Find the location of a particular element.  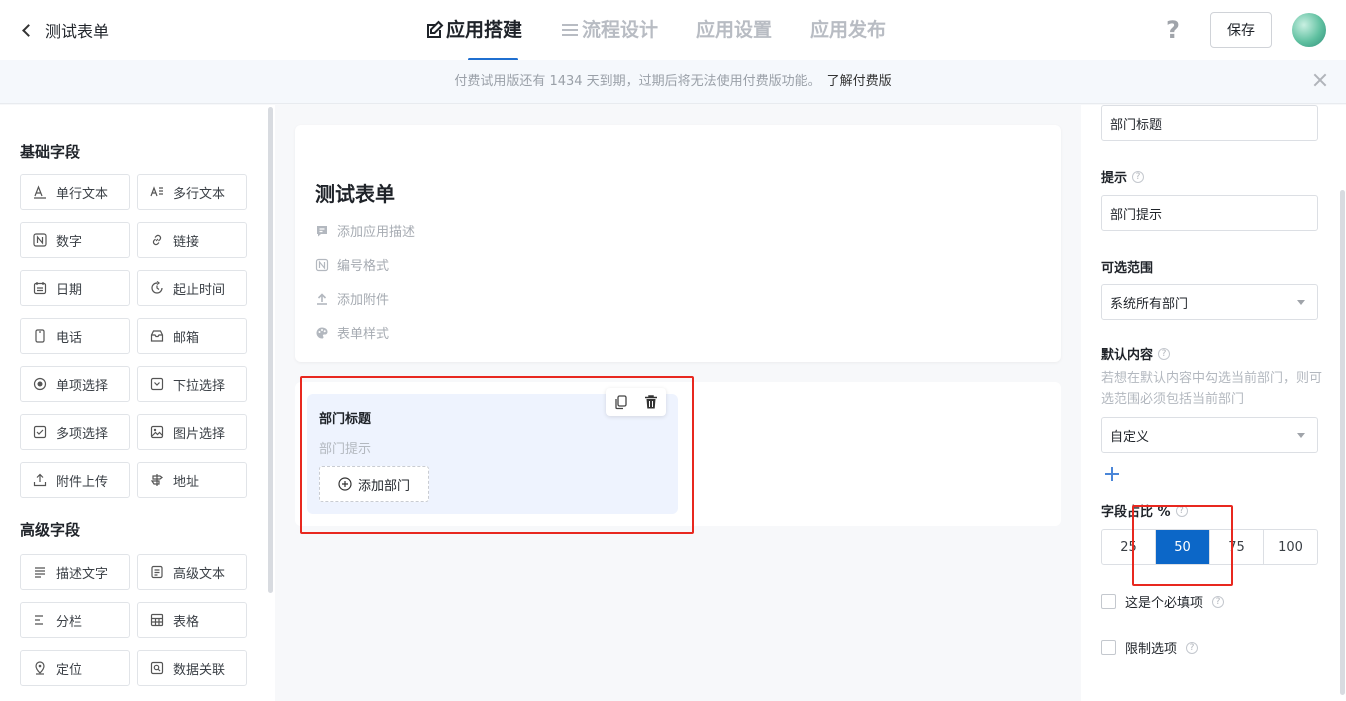

limit-checkbox-row: 限制选项 ? is located at coordinates (1150, 647).